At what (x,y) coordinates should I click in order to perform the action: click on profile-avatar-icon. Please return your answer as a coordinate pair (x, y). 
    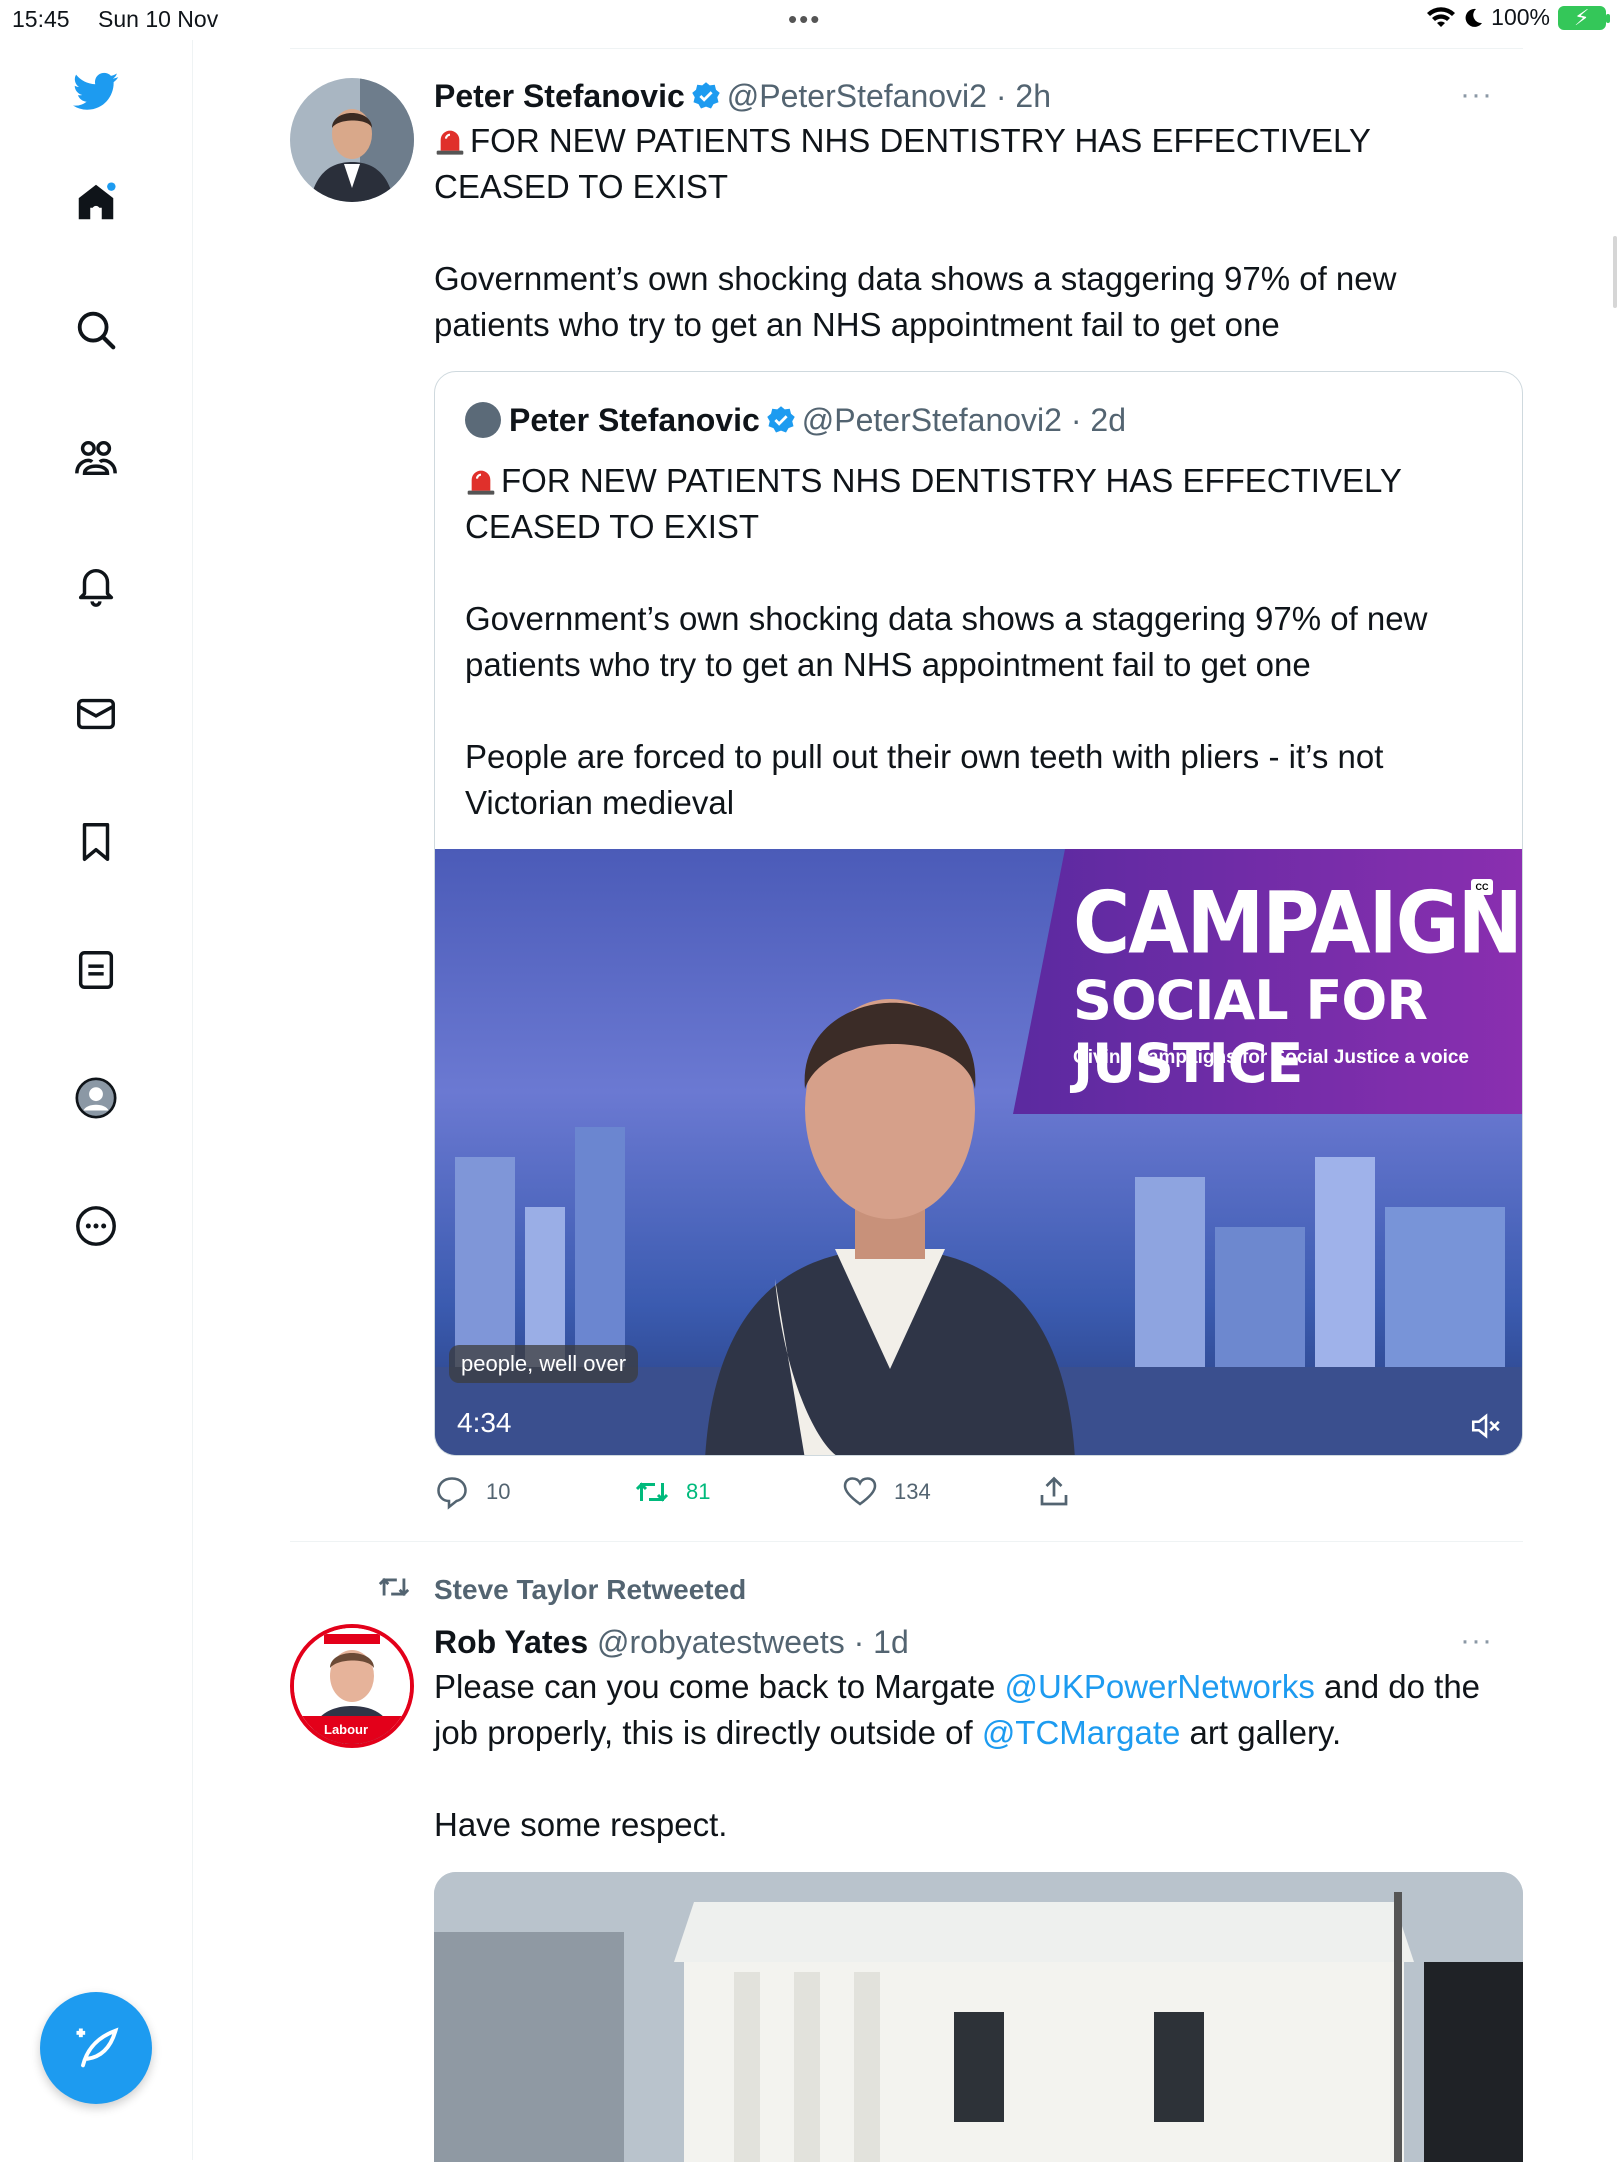
    Looking at the image, I should click on (96, 1098).